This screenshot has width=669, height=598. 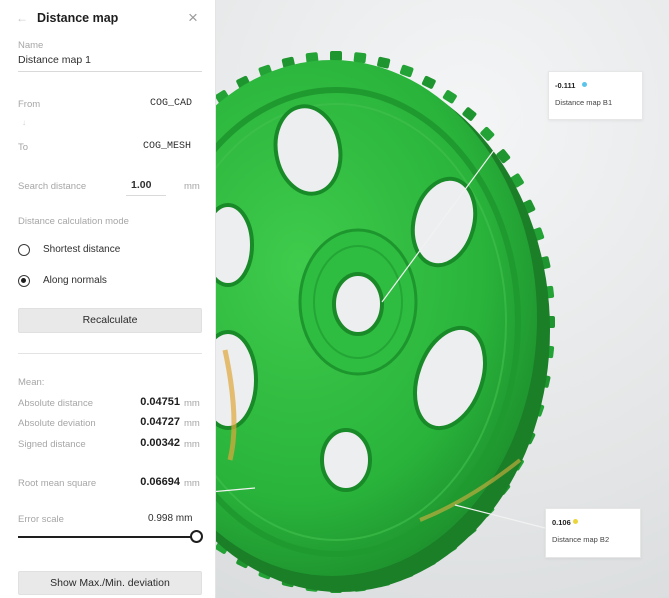 What do you see at coordinates (110, 583) in the screenshot?
I see `show-max-min-deviation-button: Show Max./Min. deviation` at bounding box center [110, 583].